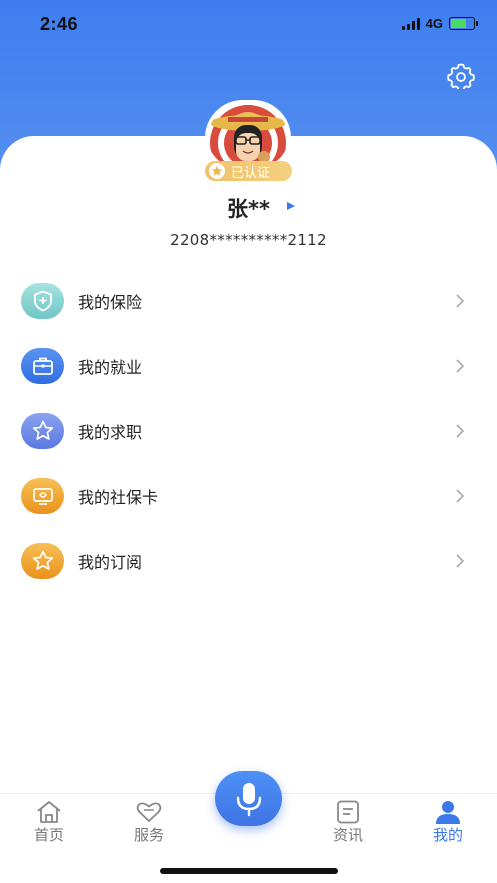  Describe the element at coordinates (148, 835) in the screenshot. I see `tab-label: 服务` at that location.